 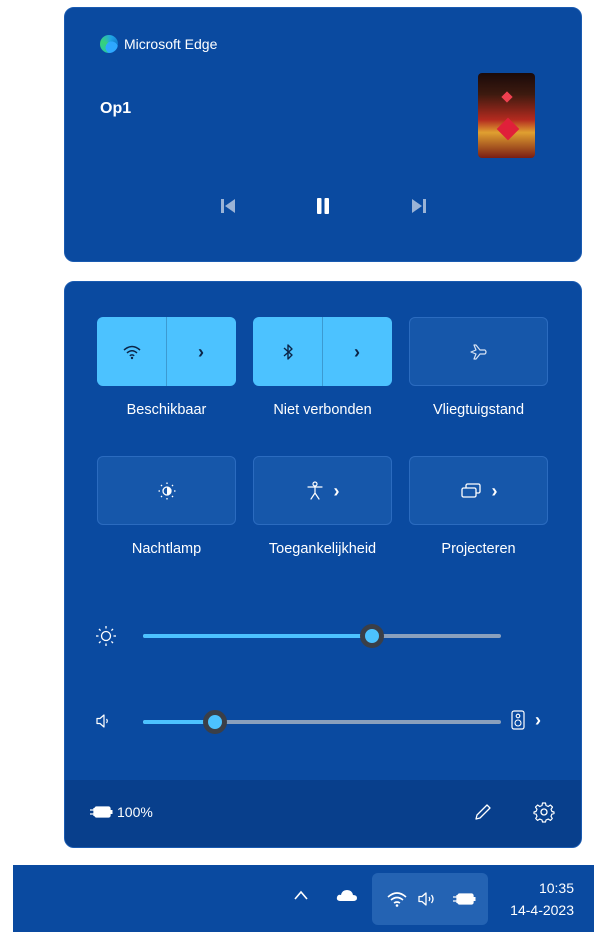 I want to click on bluetooth-tile-label: Niet verbonden, so click(x=322, y=410).